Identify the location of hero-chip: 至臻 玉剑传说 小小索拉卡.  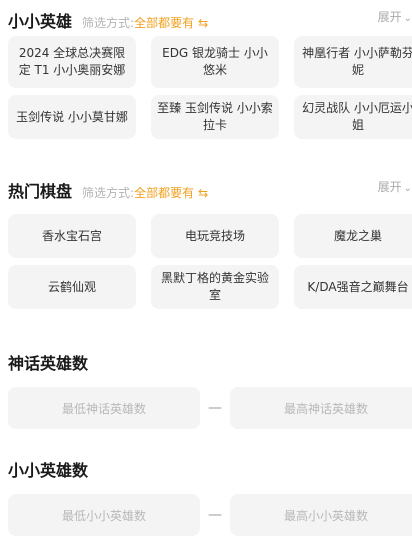
(215, 117).